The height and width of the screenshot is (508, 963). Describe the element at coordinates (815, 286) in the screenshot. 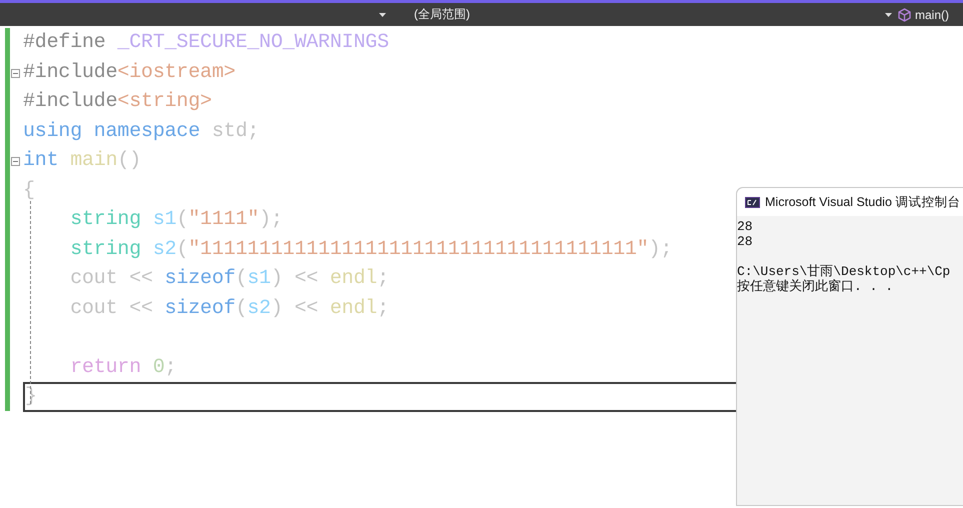

I see `console-output-line: 按任意键关闭此窗口. . .` at that location.